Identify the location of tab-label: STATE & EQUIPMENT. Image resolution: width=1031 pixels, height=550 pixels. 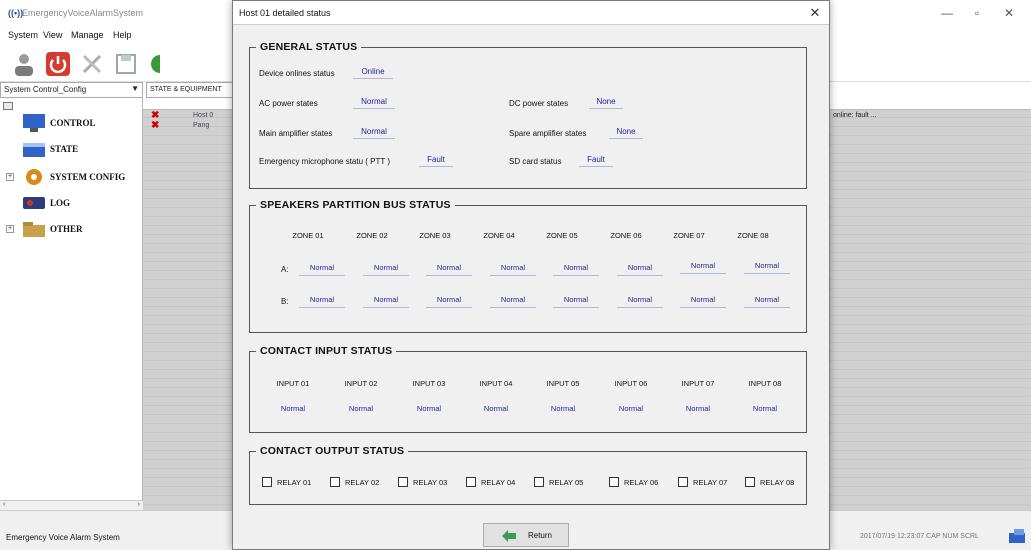
(186, 89).